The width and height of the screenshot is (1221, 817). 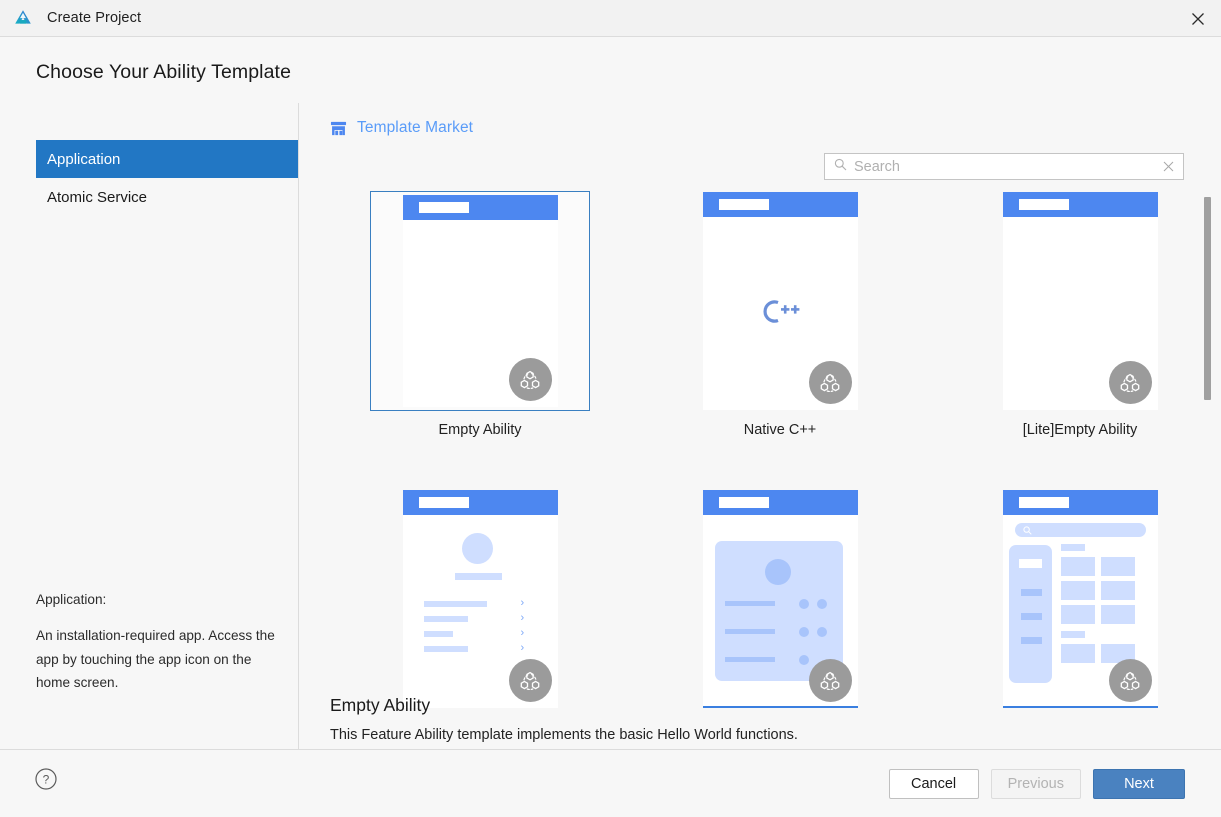 I want to click on template-card-category-grid, so click(x=1080, y=599).